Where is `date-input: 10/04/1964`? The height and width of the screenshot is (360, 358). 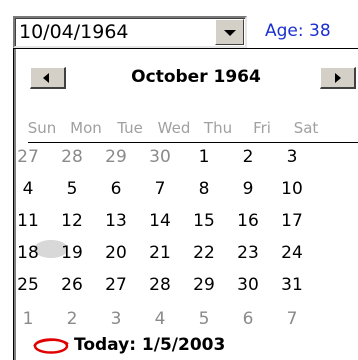
date-input: 10/04/1964 is located at coordinates (74, 32).